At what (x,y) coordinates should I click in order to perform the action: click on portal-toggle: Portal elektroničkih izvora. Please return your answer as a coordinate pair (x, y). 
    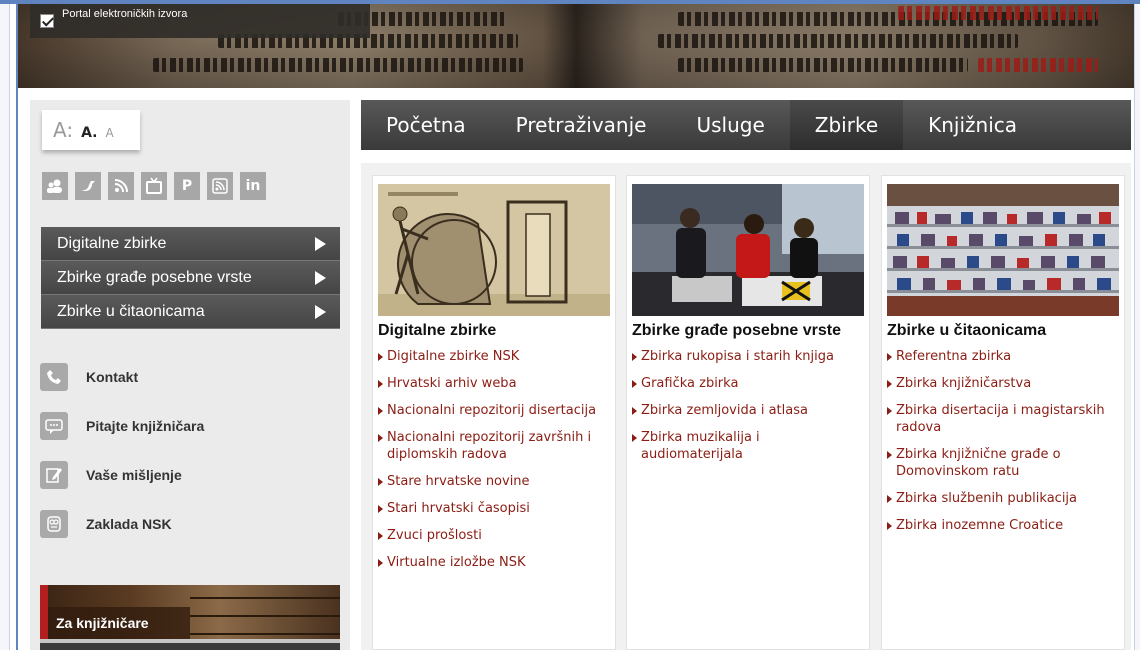
    Looking at the image, I should click on (200, 21).